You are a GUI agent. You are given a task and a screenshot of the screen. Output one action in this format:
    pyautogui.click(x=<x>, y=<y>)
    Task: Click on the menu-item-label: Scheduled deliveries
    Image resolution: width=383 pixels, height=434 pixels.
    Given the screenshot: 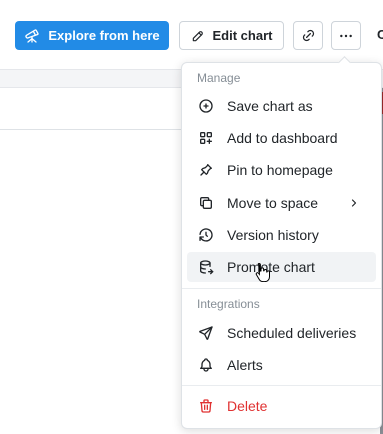 What is the action you would take?
    pyautogui.click(x=292, y=333)
    